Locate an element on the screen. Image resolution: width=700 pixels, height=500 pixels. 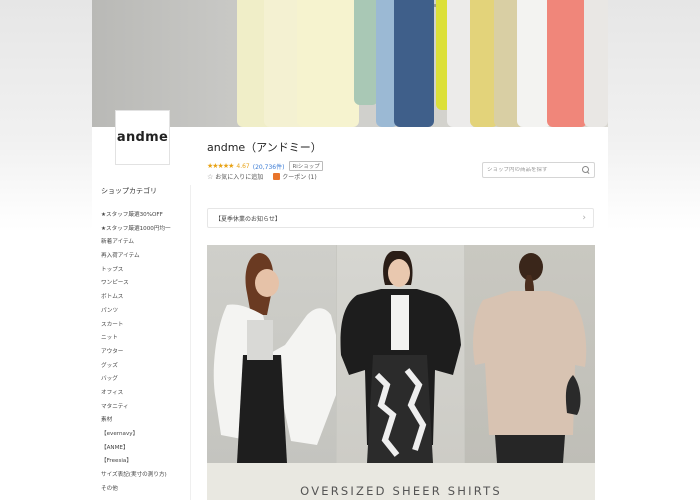
category-item: ニット is located at coordinates (146, 339).